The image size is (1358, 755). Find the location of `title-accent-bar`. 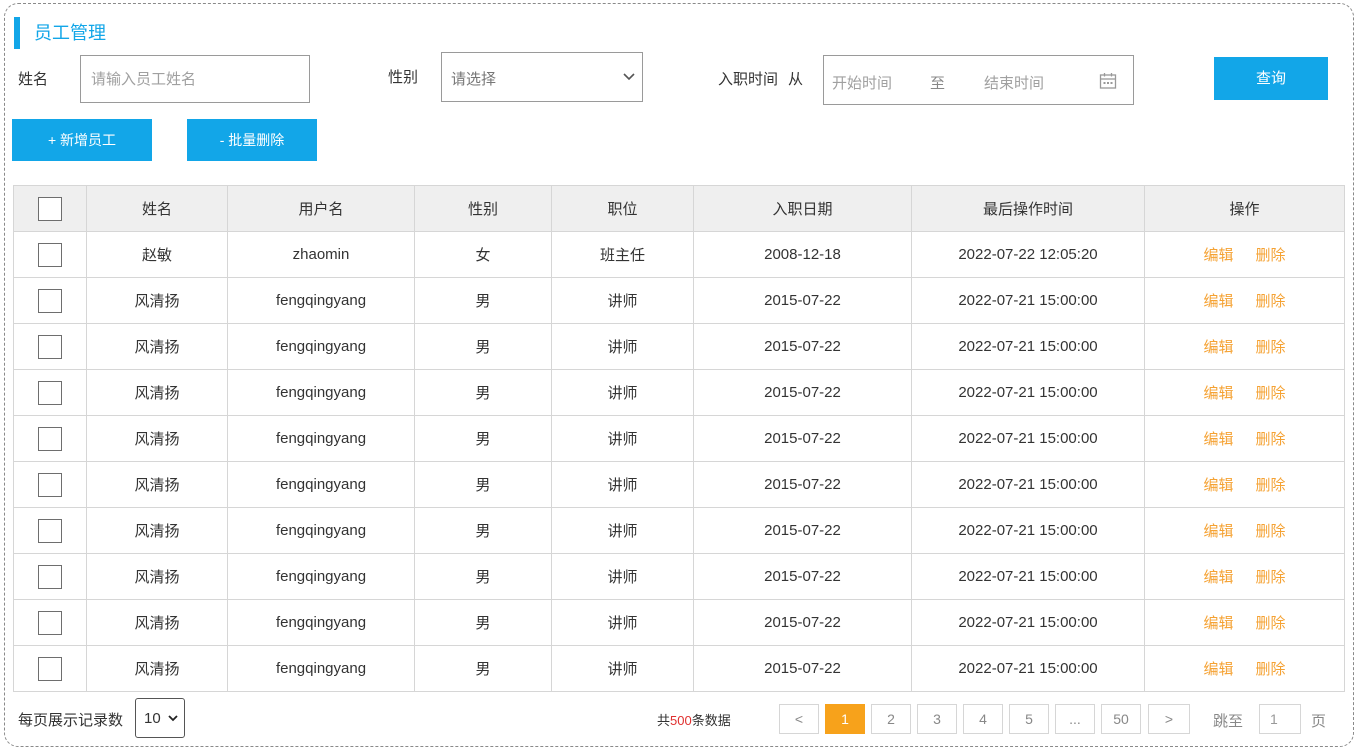

title-accent-bar is located at coordinates (17, 33).